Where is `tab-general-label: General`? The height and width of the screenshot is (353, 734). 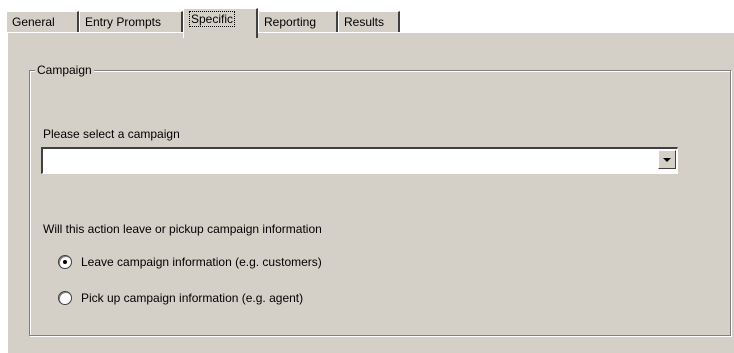
tab-general-label: General is located at coordinates (33, 22).